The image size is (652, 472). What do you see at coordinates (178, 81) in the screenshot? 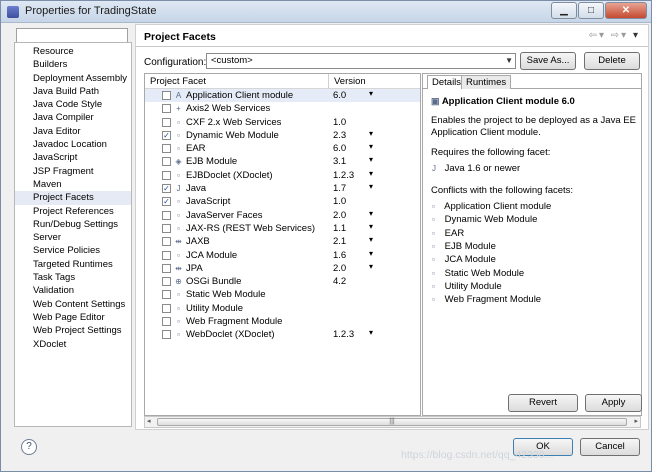
I see `col-project-facet: Project Facet` at bounding box center [178, 81].